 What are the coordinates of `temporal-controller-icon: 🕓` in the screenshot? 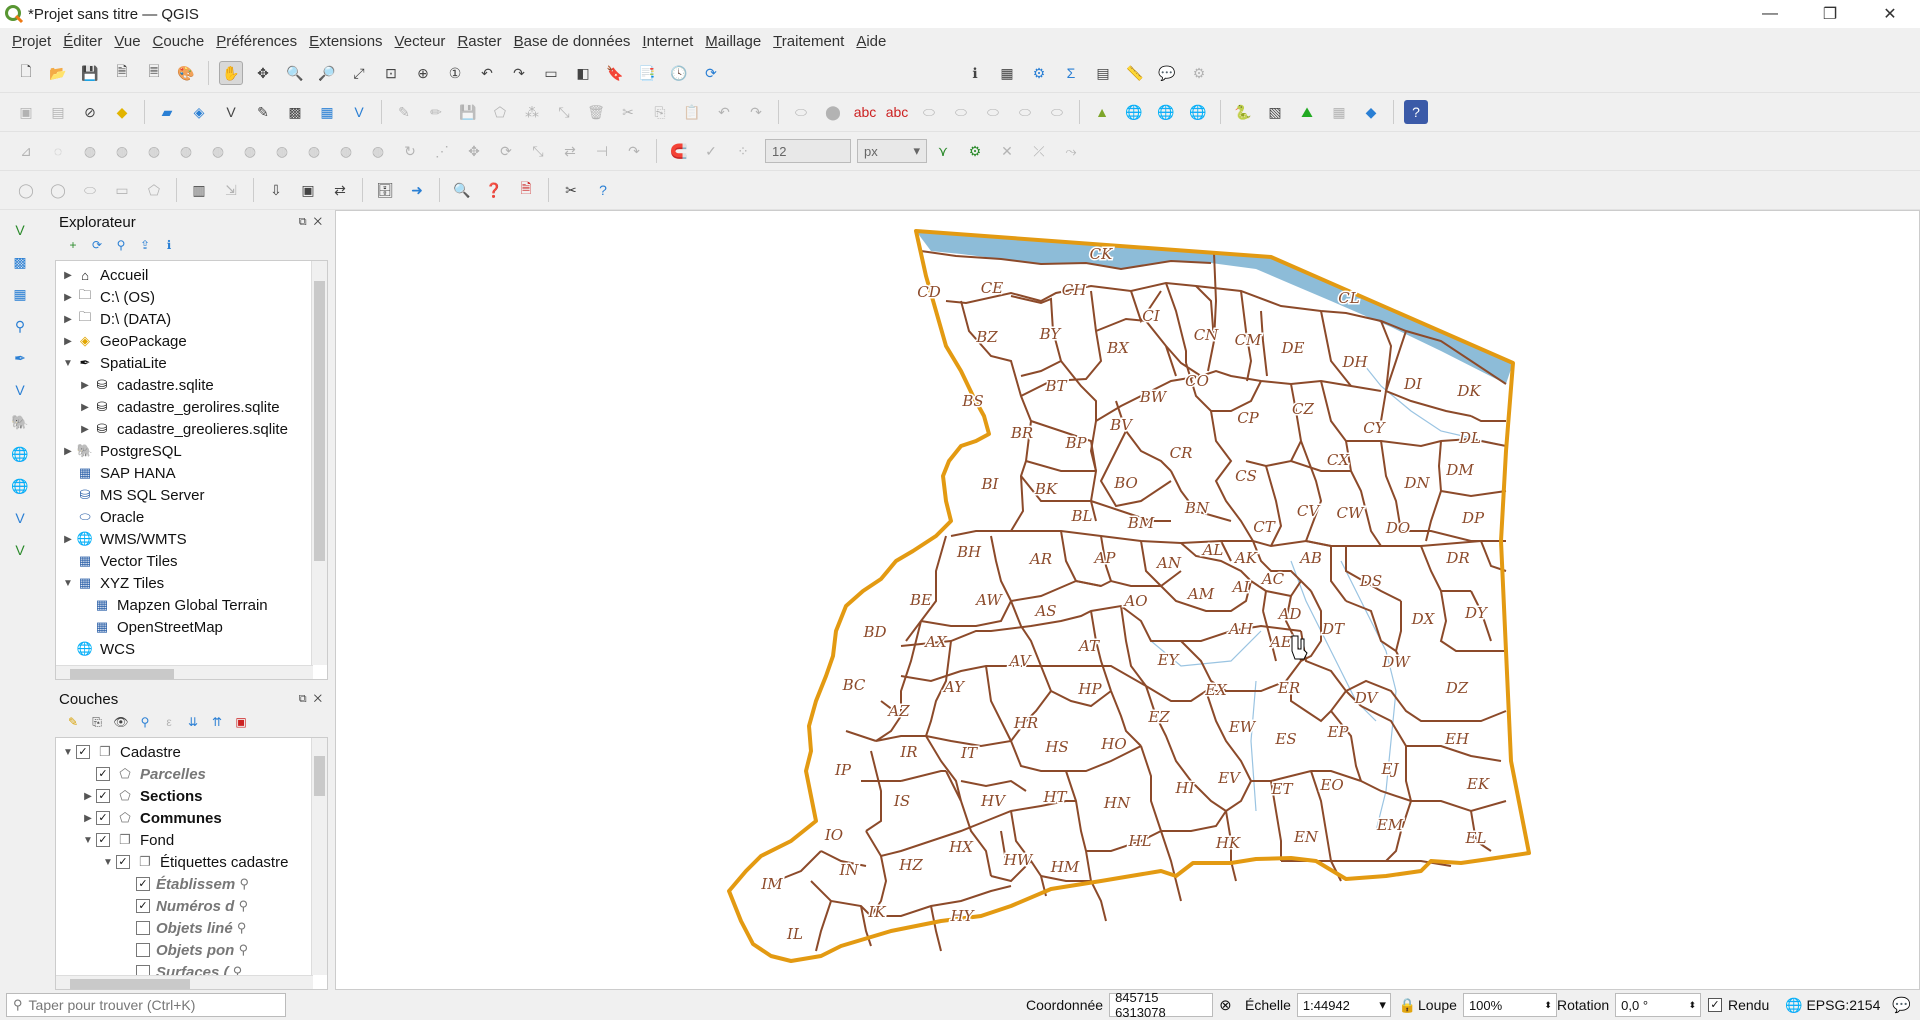 It's located at (679, 73).